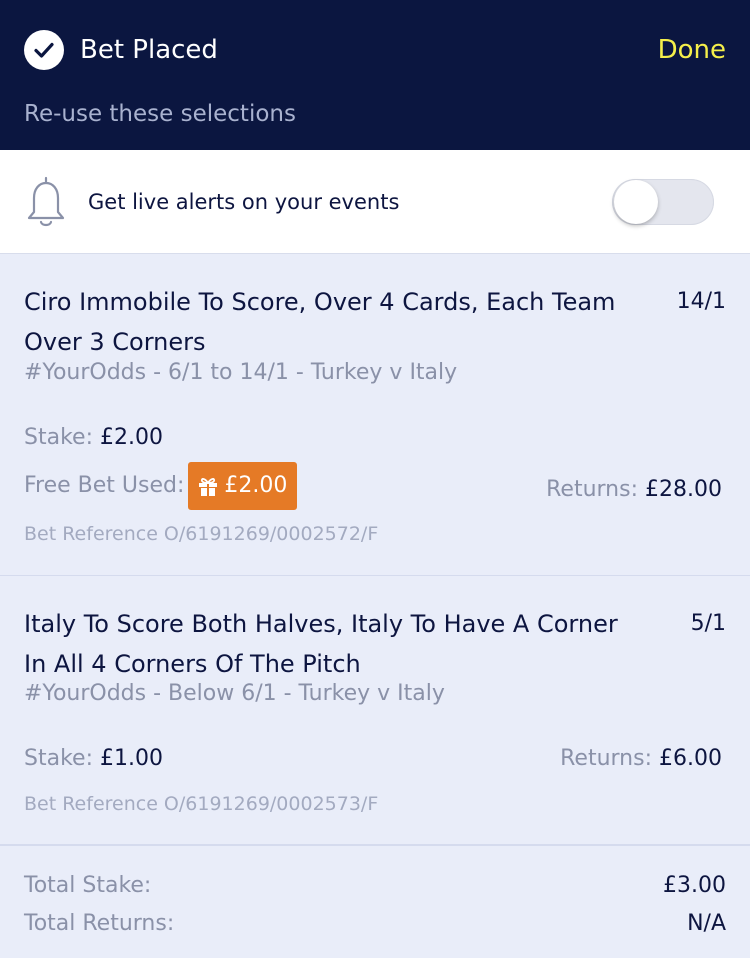  What do you see at coordinates (375, 903) in the screenshot?
I see `bet-totals: Total Stake: £3.00 Total Returns: N/A` at bounding box center [375, 903].